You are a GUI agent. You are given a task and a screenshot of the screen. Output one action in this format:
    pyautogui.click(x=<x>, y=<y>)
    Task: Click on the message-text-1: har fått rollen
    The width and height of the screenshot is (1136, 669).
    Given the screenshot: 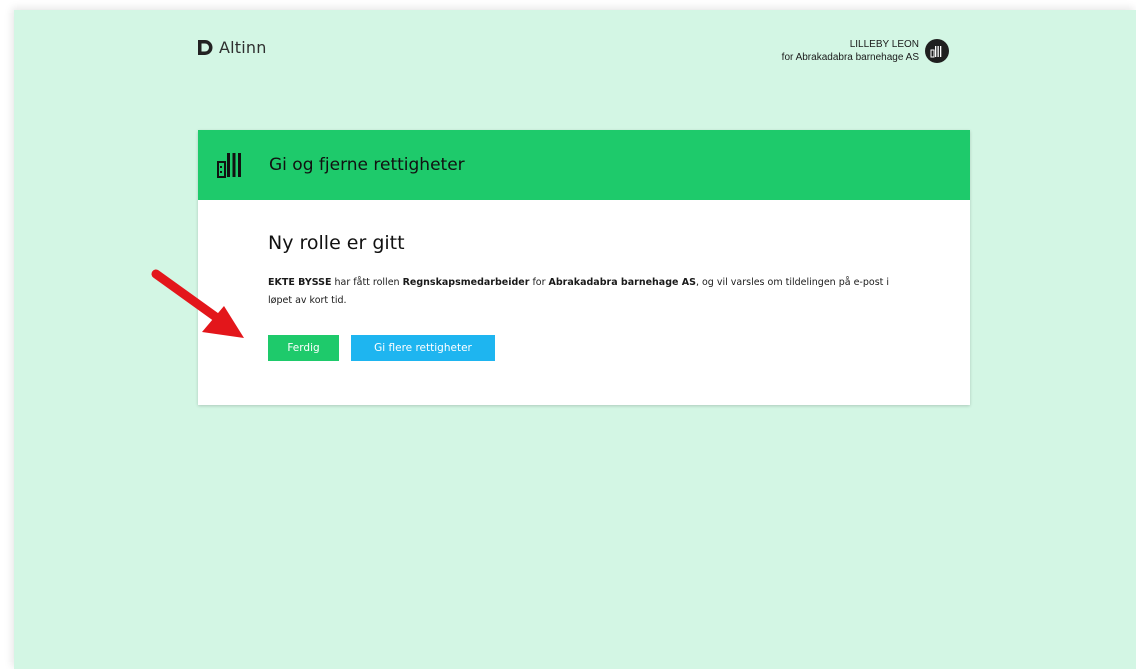 What is the action you would take?
    pyautogui.click(x=367, y=282)
    